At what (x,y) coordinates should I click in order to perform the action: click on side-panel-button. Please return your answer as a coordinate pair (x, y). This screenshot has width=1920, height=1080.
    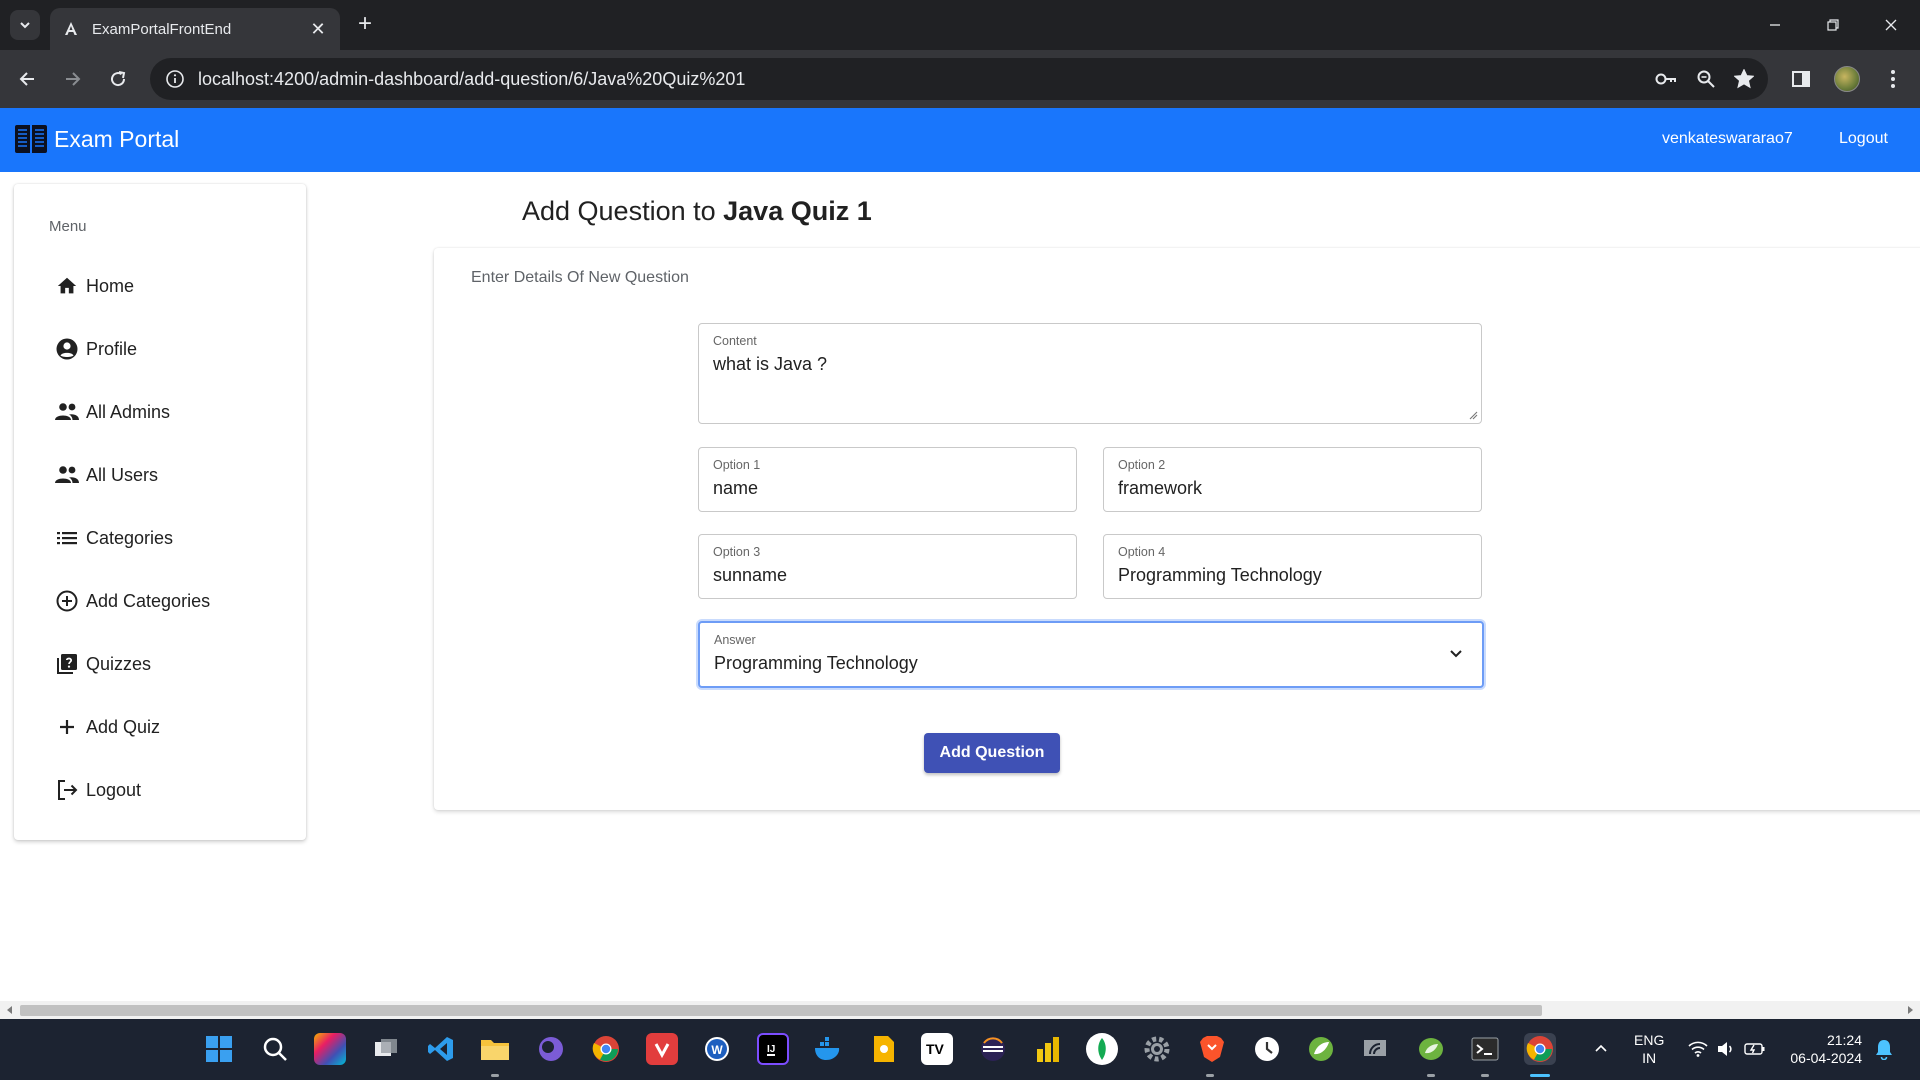
    Looking at the image, I should click on (1801, 79).